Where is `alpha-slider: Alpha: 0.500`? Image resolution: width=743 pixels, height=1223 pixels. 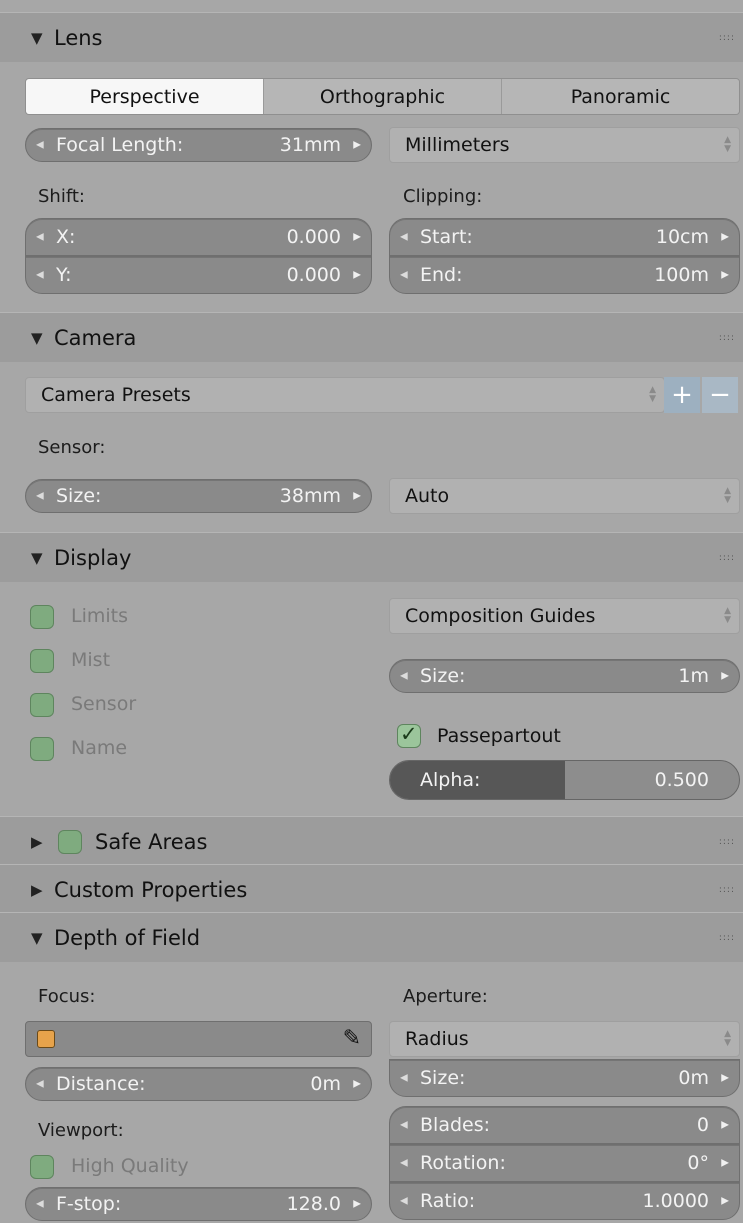
alpha-slider: Alpha: 0.500 is located at coordinates (564, 780).